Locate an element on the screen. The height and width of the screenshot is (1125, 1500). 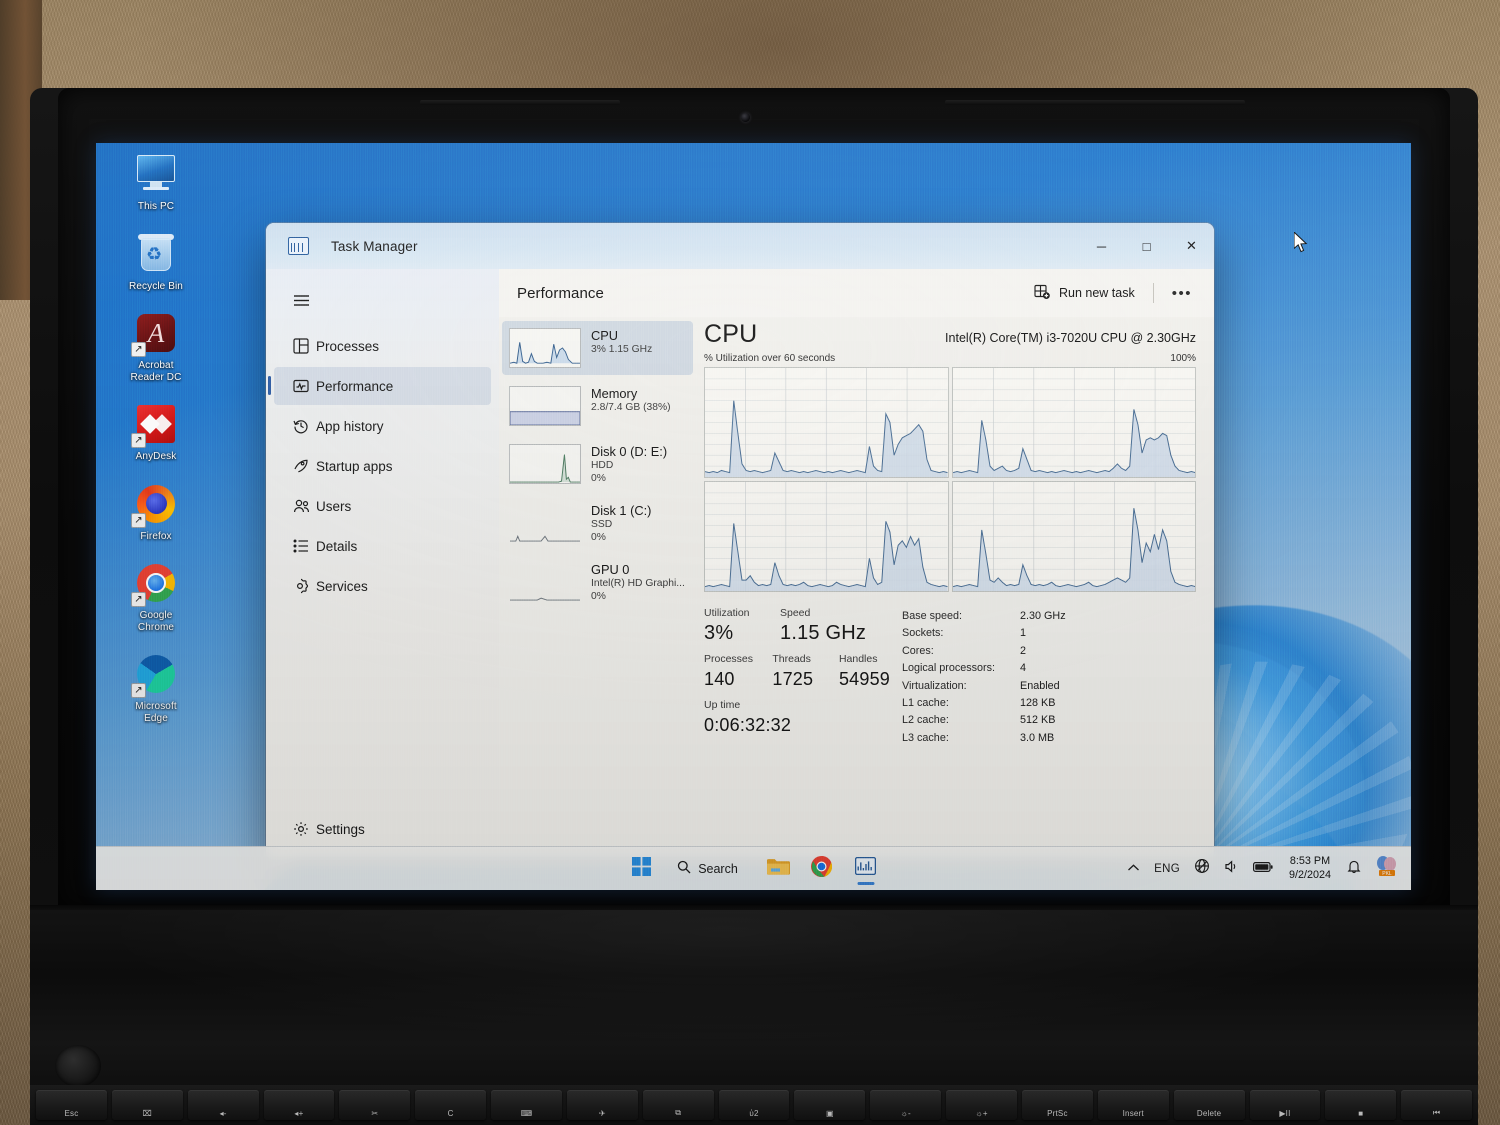
desktop-icon-recycle-bin: ♻ Recycle Bin is located at coordinates (156, 262).